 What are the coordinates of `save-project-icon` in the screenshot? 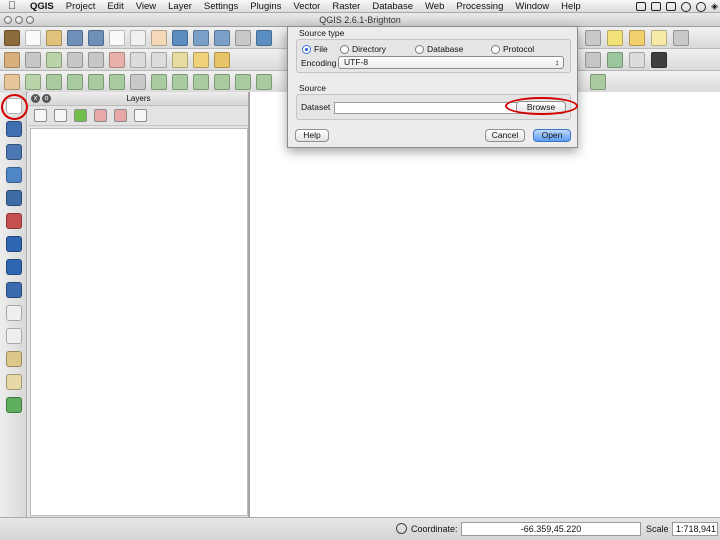 It's located at (75, 38).